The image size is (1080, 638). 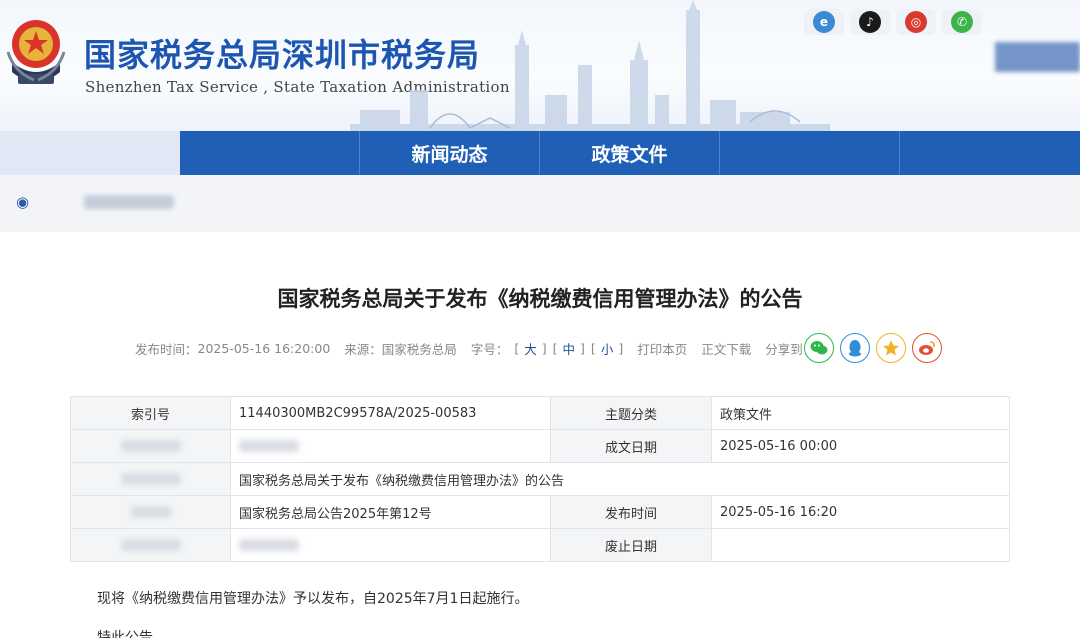 I want to click on title-value: 国家税务总局关于发布《纳税缴费信用管理办法》的公告, so click(x=620, y=479).